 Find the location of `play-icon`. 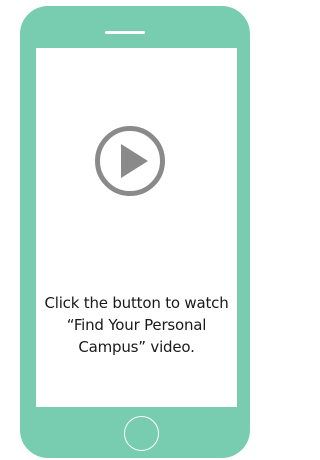

play-icon is located at coordinates (130, 161).